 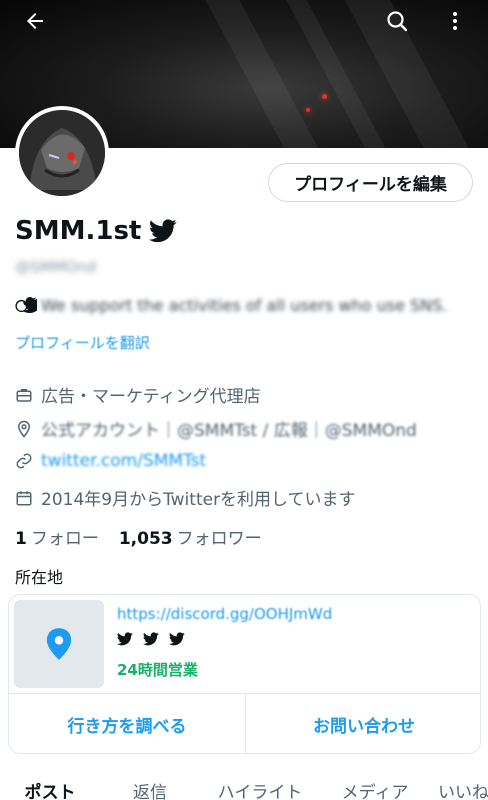 I want to click on location-row: 公式アカウント｜@SMMTst / 広報｜@SMMOnd, so click(x=216, y=428).